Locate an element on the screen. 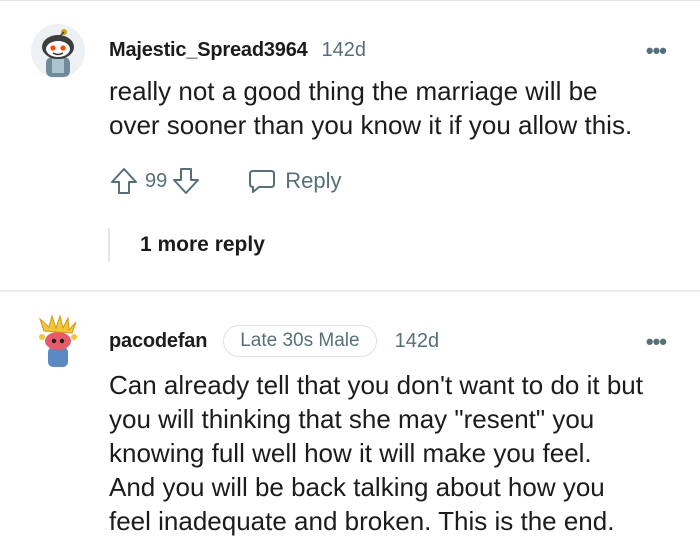  more-replies-link: 1 more reply is located at coordinates (202, 245).